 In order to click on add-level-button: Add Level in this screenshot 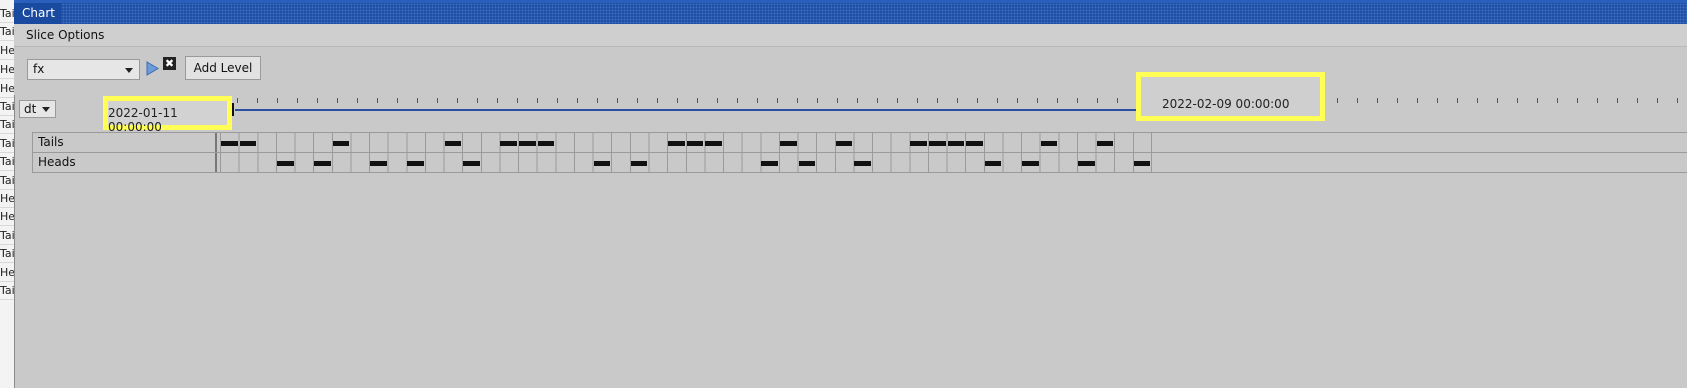, I will do `click(223, 68)`.